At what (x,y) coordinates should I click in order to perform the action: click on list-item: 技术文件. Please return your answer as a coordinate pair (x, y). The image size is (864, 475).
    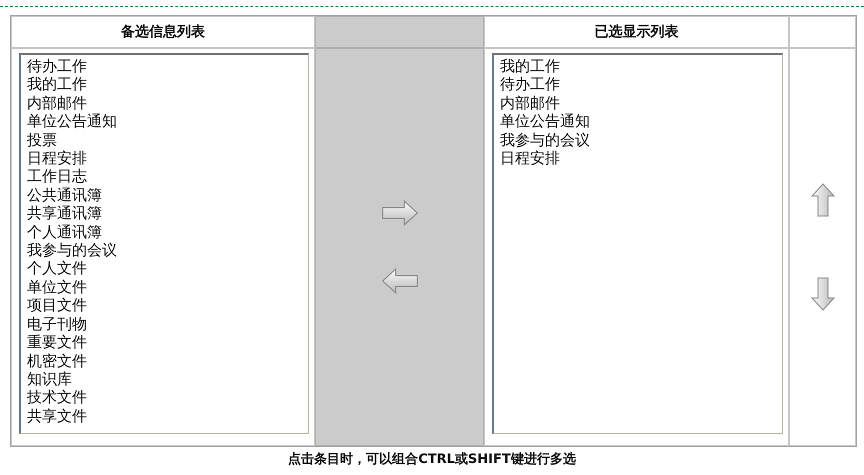
    Looking at the image, I should click on (57, 397).